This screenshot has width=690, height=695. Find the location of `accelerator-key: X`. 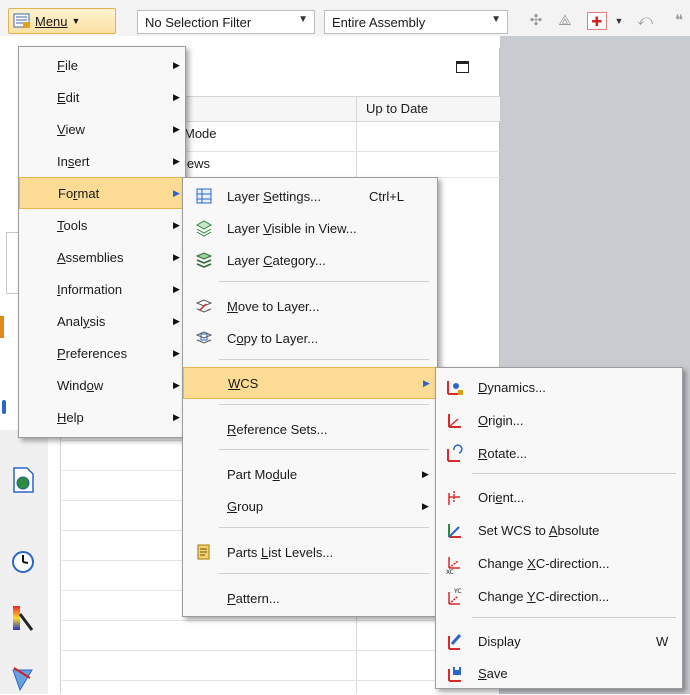

accelerator-key: X is located at coordinates (531, 563).